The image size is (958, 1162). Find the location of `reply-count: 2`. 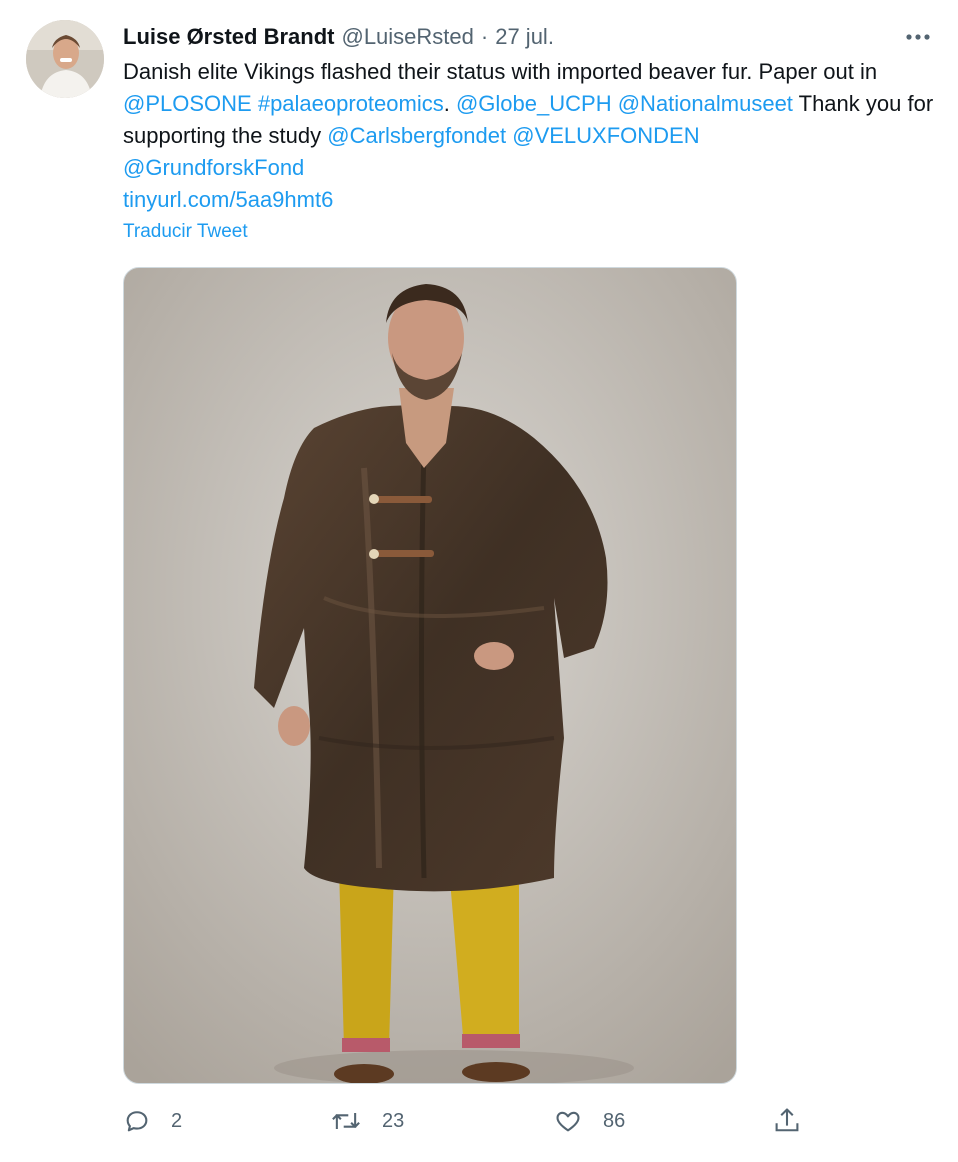

reply-count: 2 is located at coordinates (177, 1120).